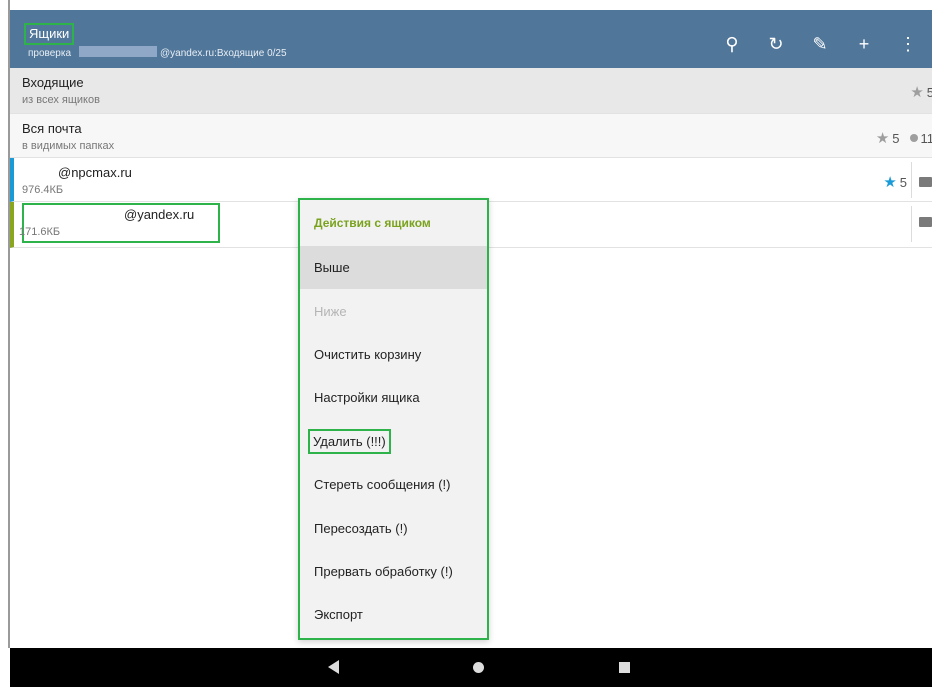  Describe the element at coordinates (95, 172) in the screenshot. I see `account-email: @npcmax.ru` at that location.